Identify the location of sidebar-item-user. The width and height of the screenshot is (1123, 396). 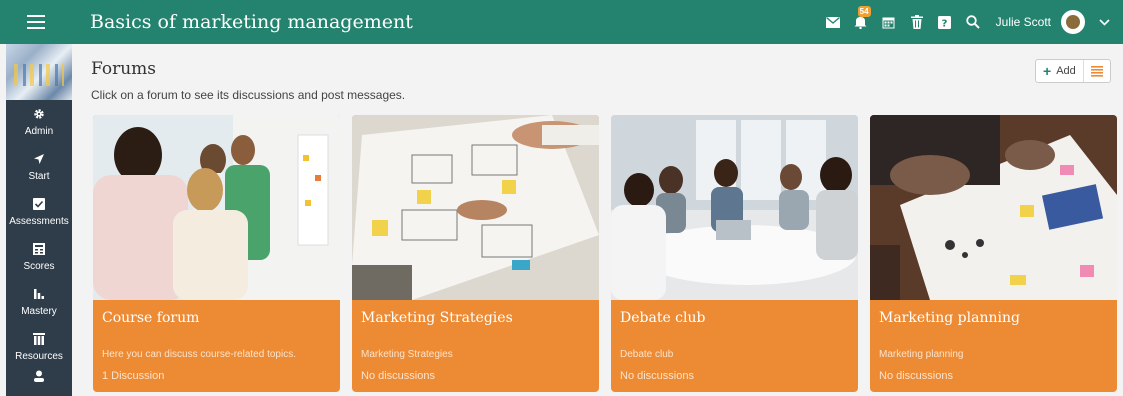
(39, 380).